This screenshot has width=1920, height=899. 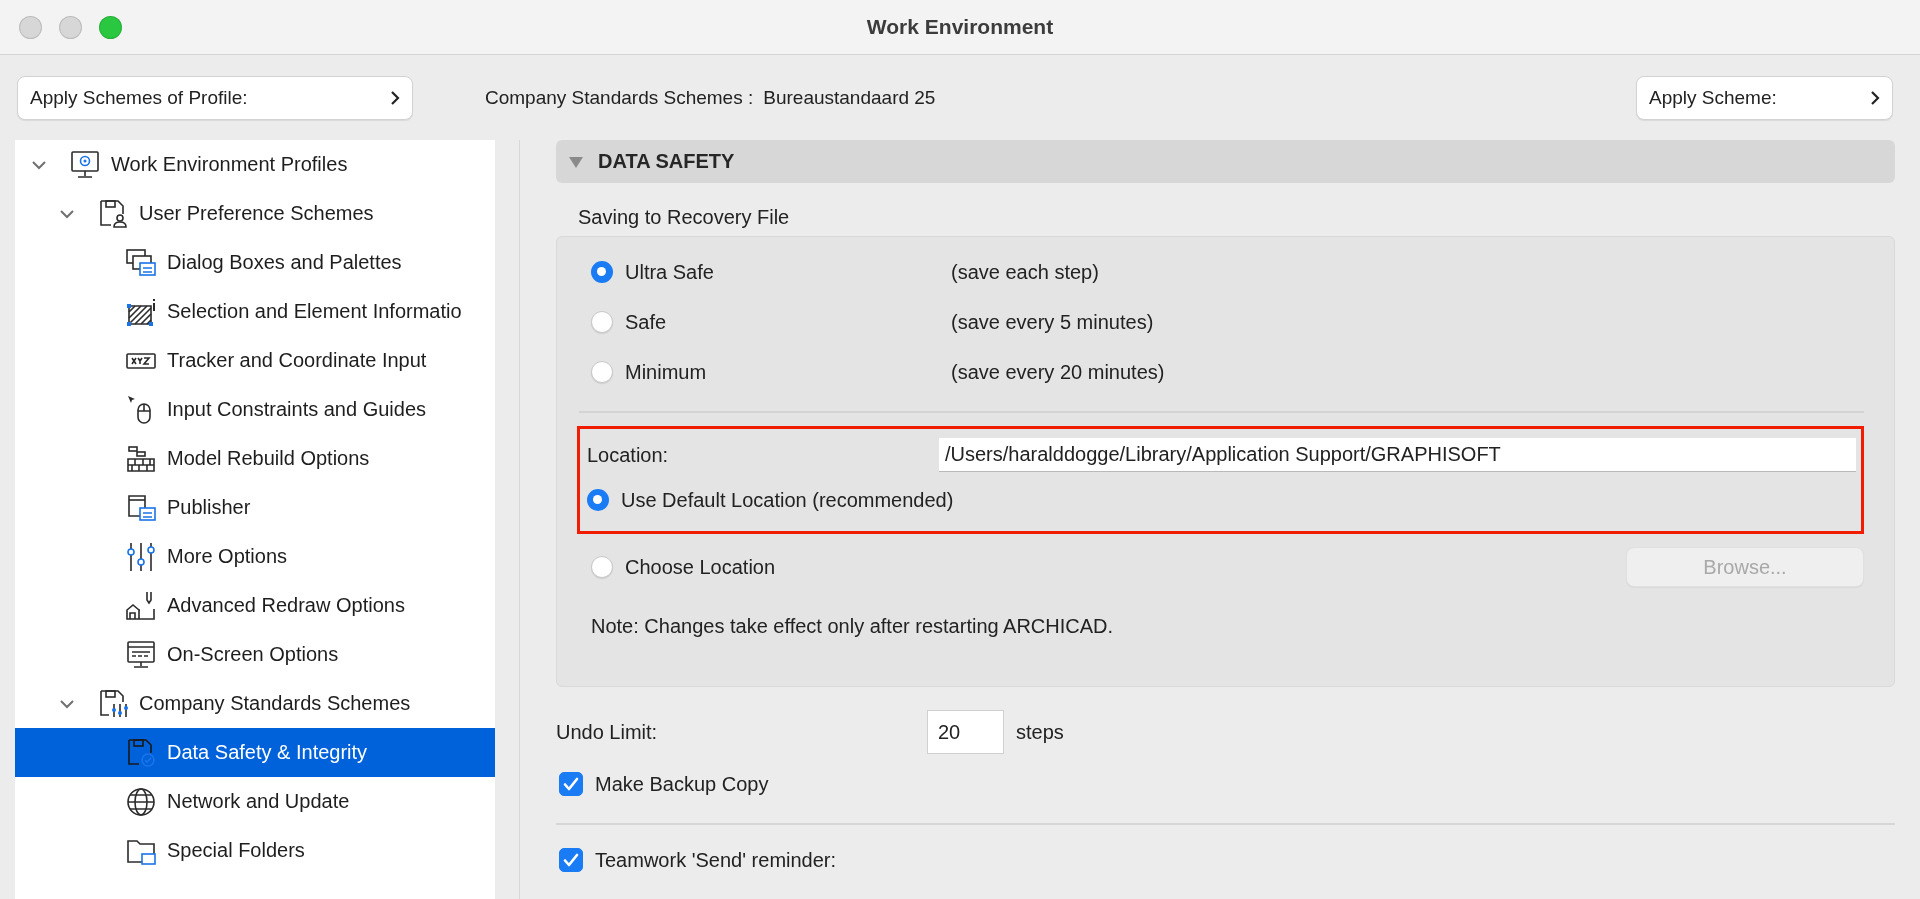 What do you see at coordinates (666, 161) in the screenshot?
I see `section-title: DATA SAFETY` at bounding box center [666, 161].